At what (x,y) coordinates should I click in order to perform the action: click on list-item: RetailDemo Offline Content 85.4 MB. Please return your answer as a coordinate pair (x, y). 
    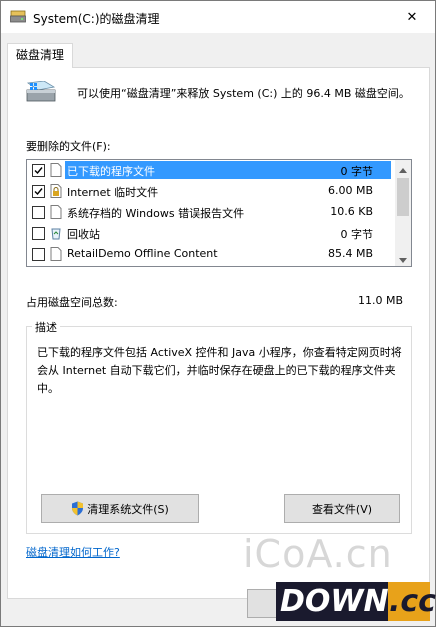
    Looking at the image, I should click on (211, 254).